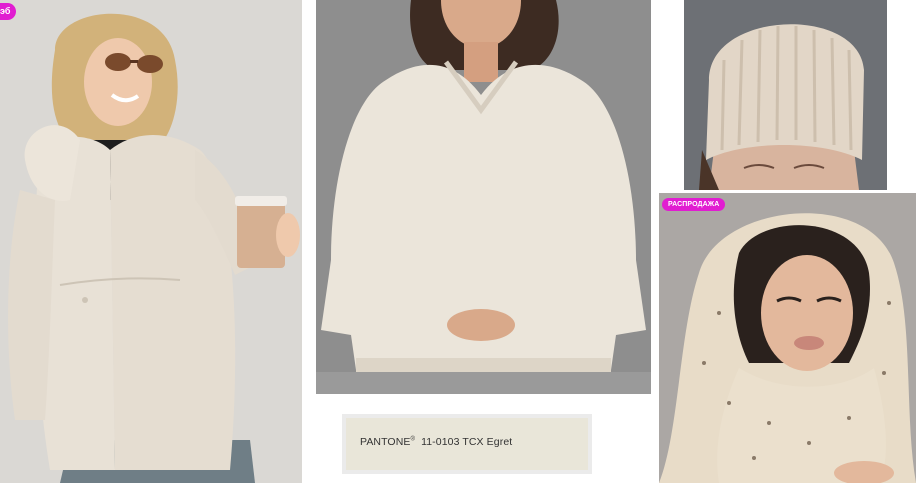 Image resolution: width=916 pixels, height=483 pixels. I want to click on pantone-code: 11-0103 TCX Egret, so click(467, 442).